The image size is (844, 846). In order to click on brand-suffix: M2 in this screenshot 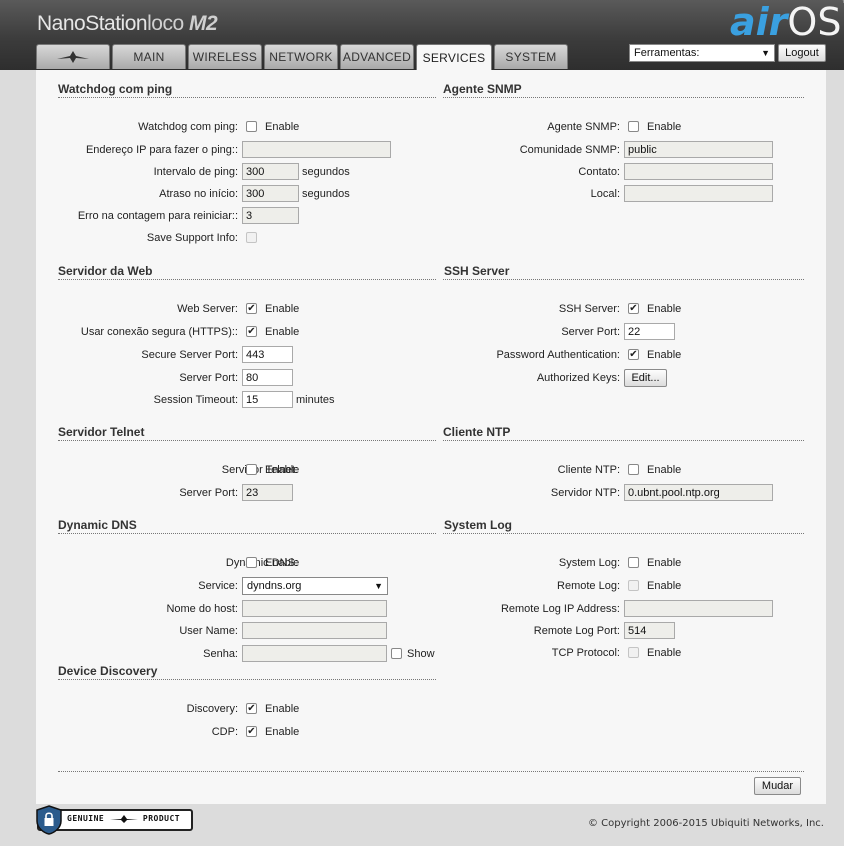, I will do `click(203, 23)`.